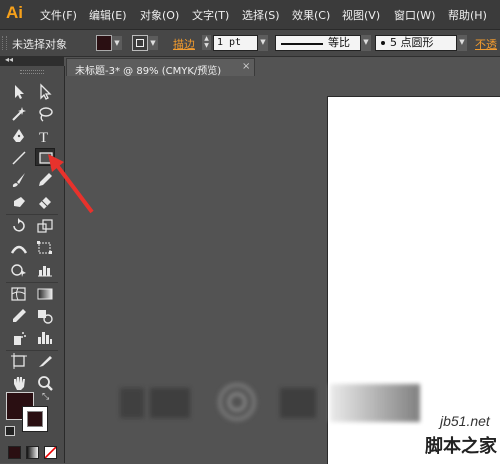 This screenshot has height=464, width=500. Describe the element at coordinates (4, 43) in the screenshot. I see `panel-grip` at that location.